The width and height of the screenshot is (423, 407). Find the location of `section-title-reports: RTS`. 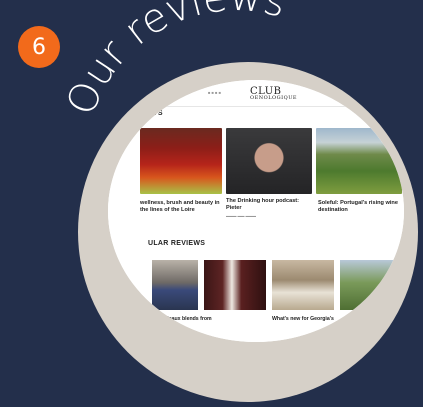

section-title-reports: RTS is located at coordinates (155, 113).